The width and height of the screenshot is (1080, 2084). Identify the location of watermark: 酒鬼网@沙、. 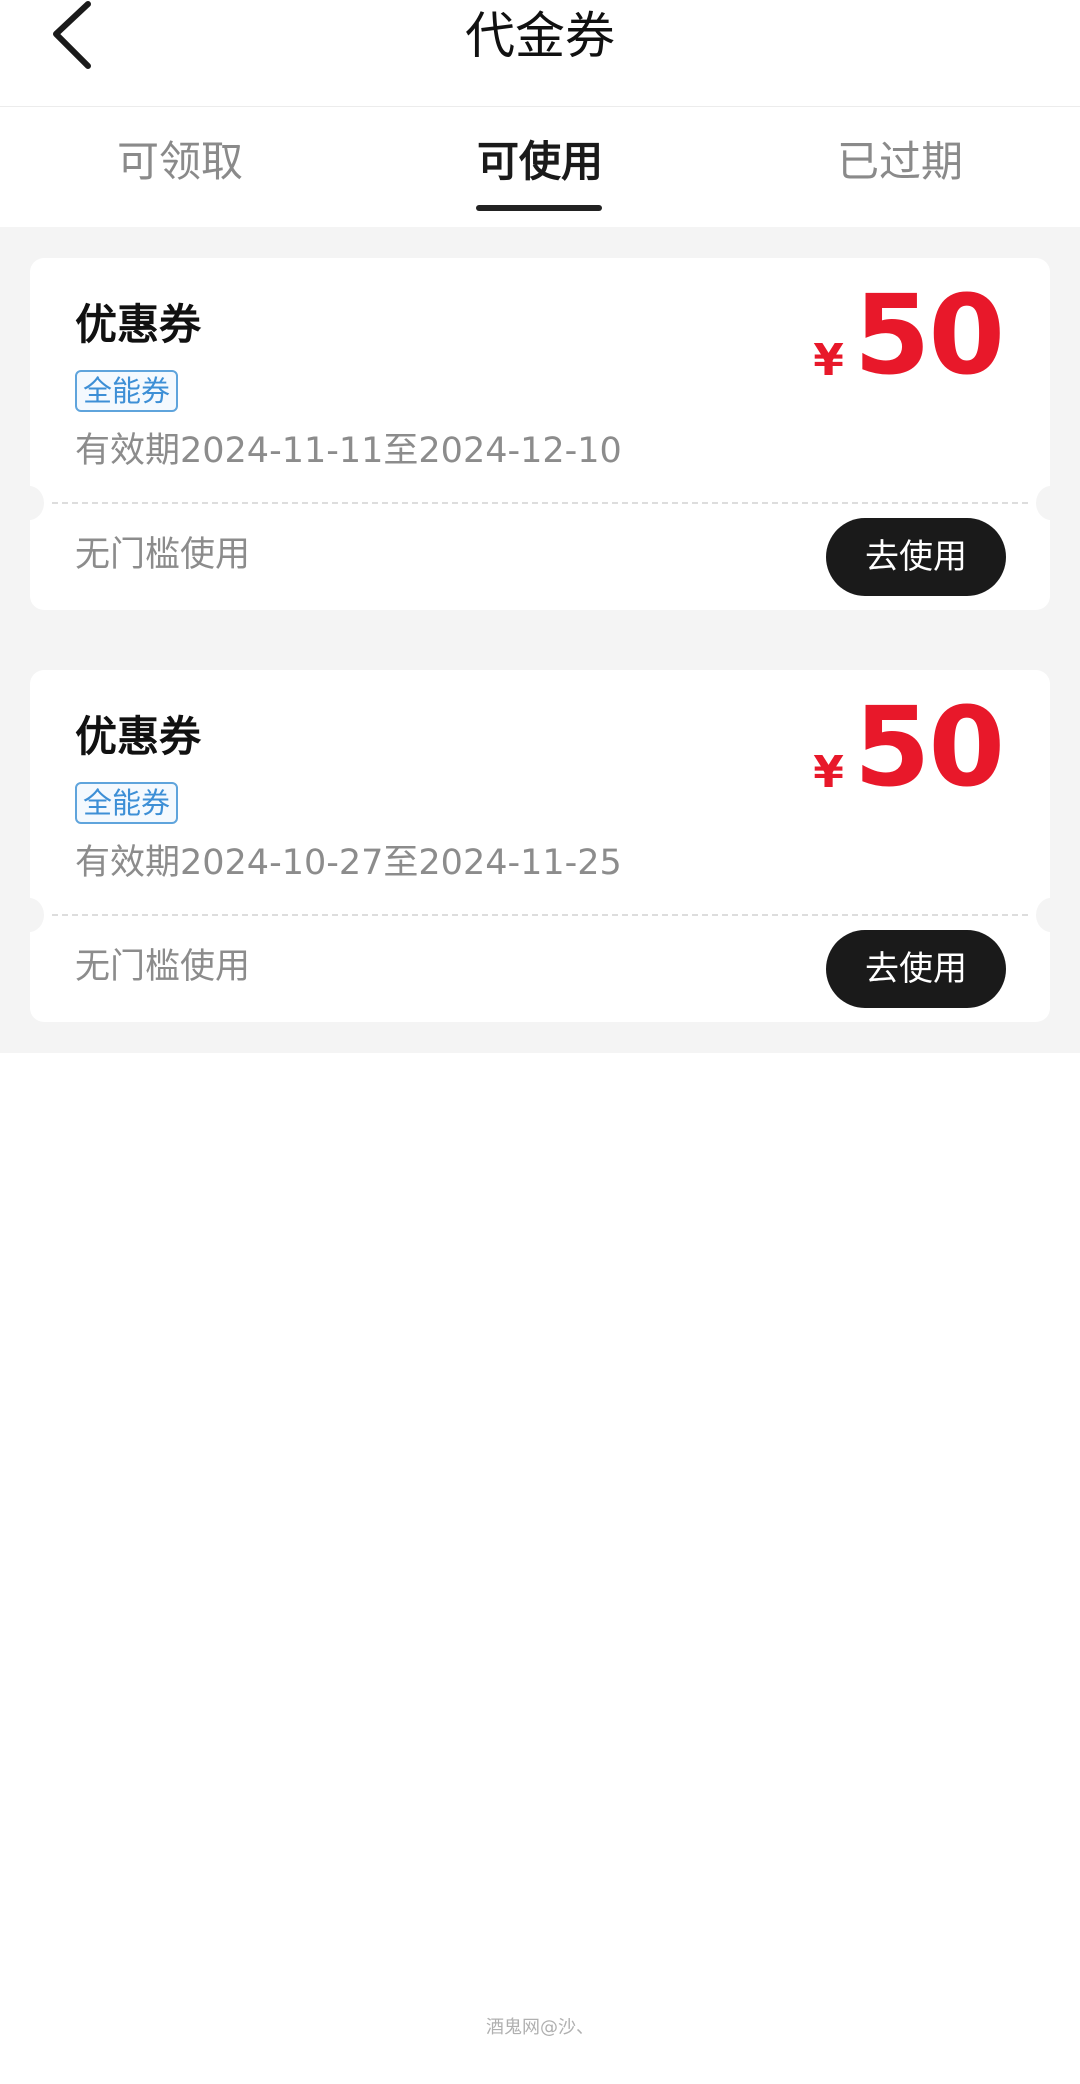
(540, 2027).